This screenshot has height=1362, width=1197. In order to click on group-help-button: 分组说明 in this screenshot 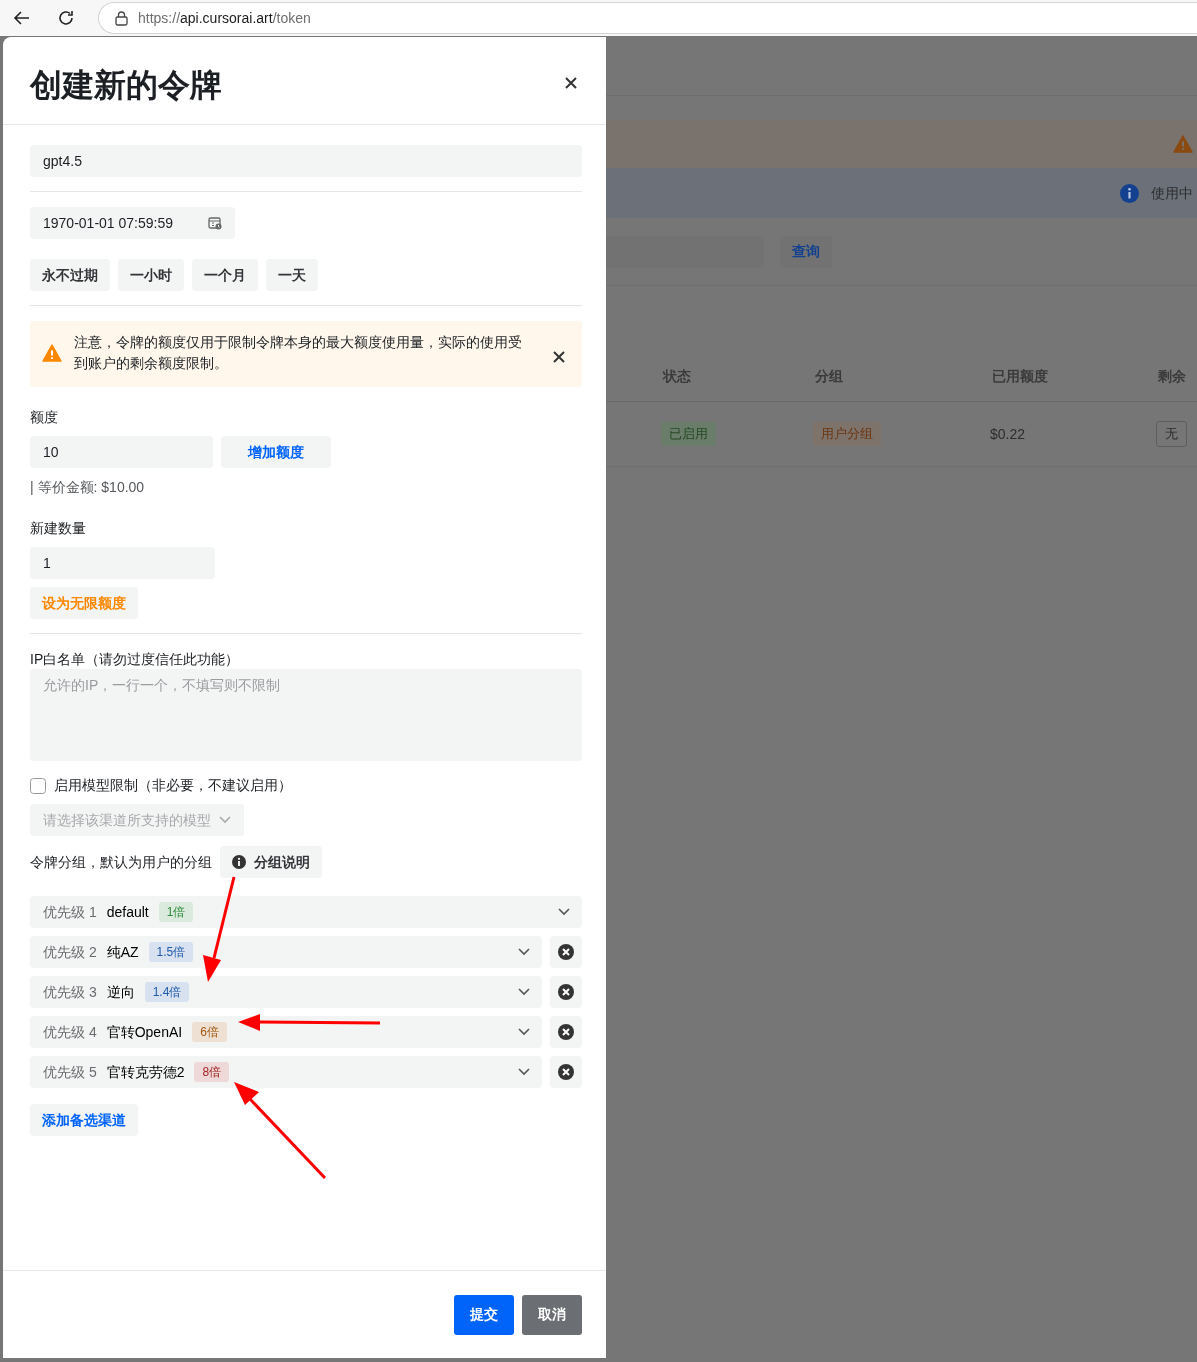, I will do `click(271, 862)`.